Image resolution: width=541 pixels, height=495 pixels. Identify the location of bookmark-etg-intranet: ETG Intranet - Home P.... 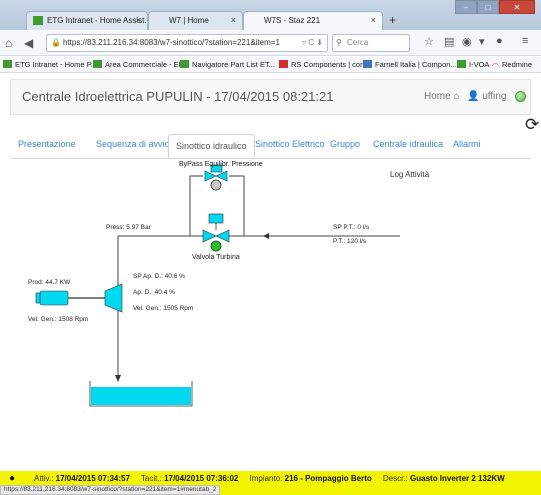
(50, 64).